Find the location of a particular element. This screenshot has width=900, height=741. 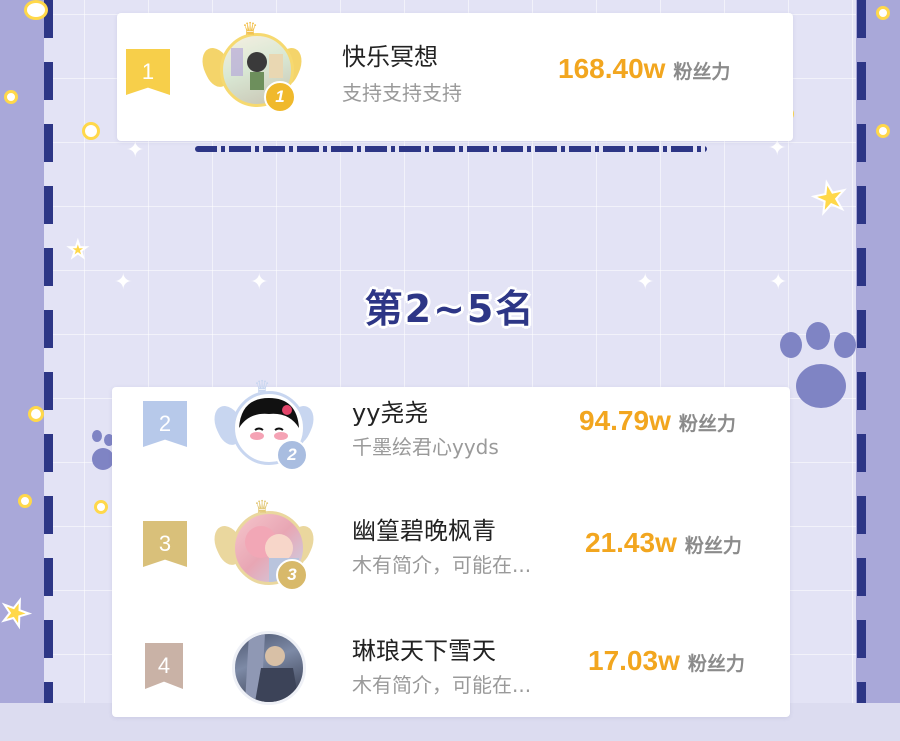

medal-badge: 2 is located at coordinates (292, 455).